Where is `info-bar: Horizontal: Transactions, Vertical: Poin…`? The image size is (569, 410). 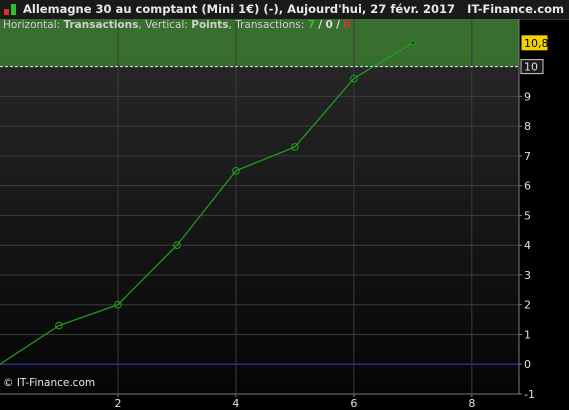 info-bar: Horizontal: Transactions, Vertical: Poin… is located at coordinates (177, 25).